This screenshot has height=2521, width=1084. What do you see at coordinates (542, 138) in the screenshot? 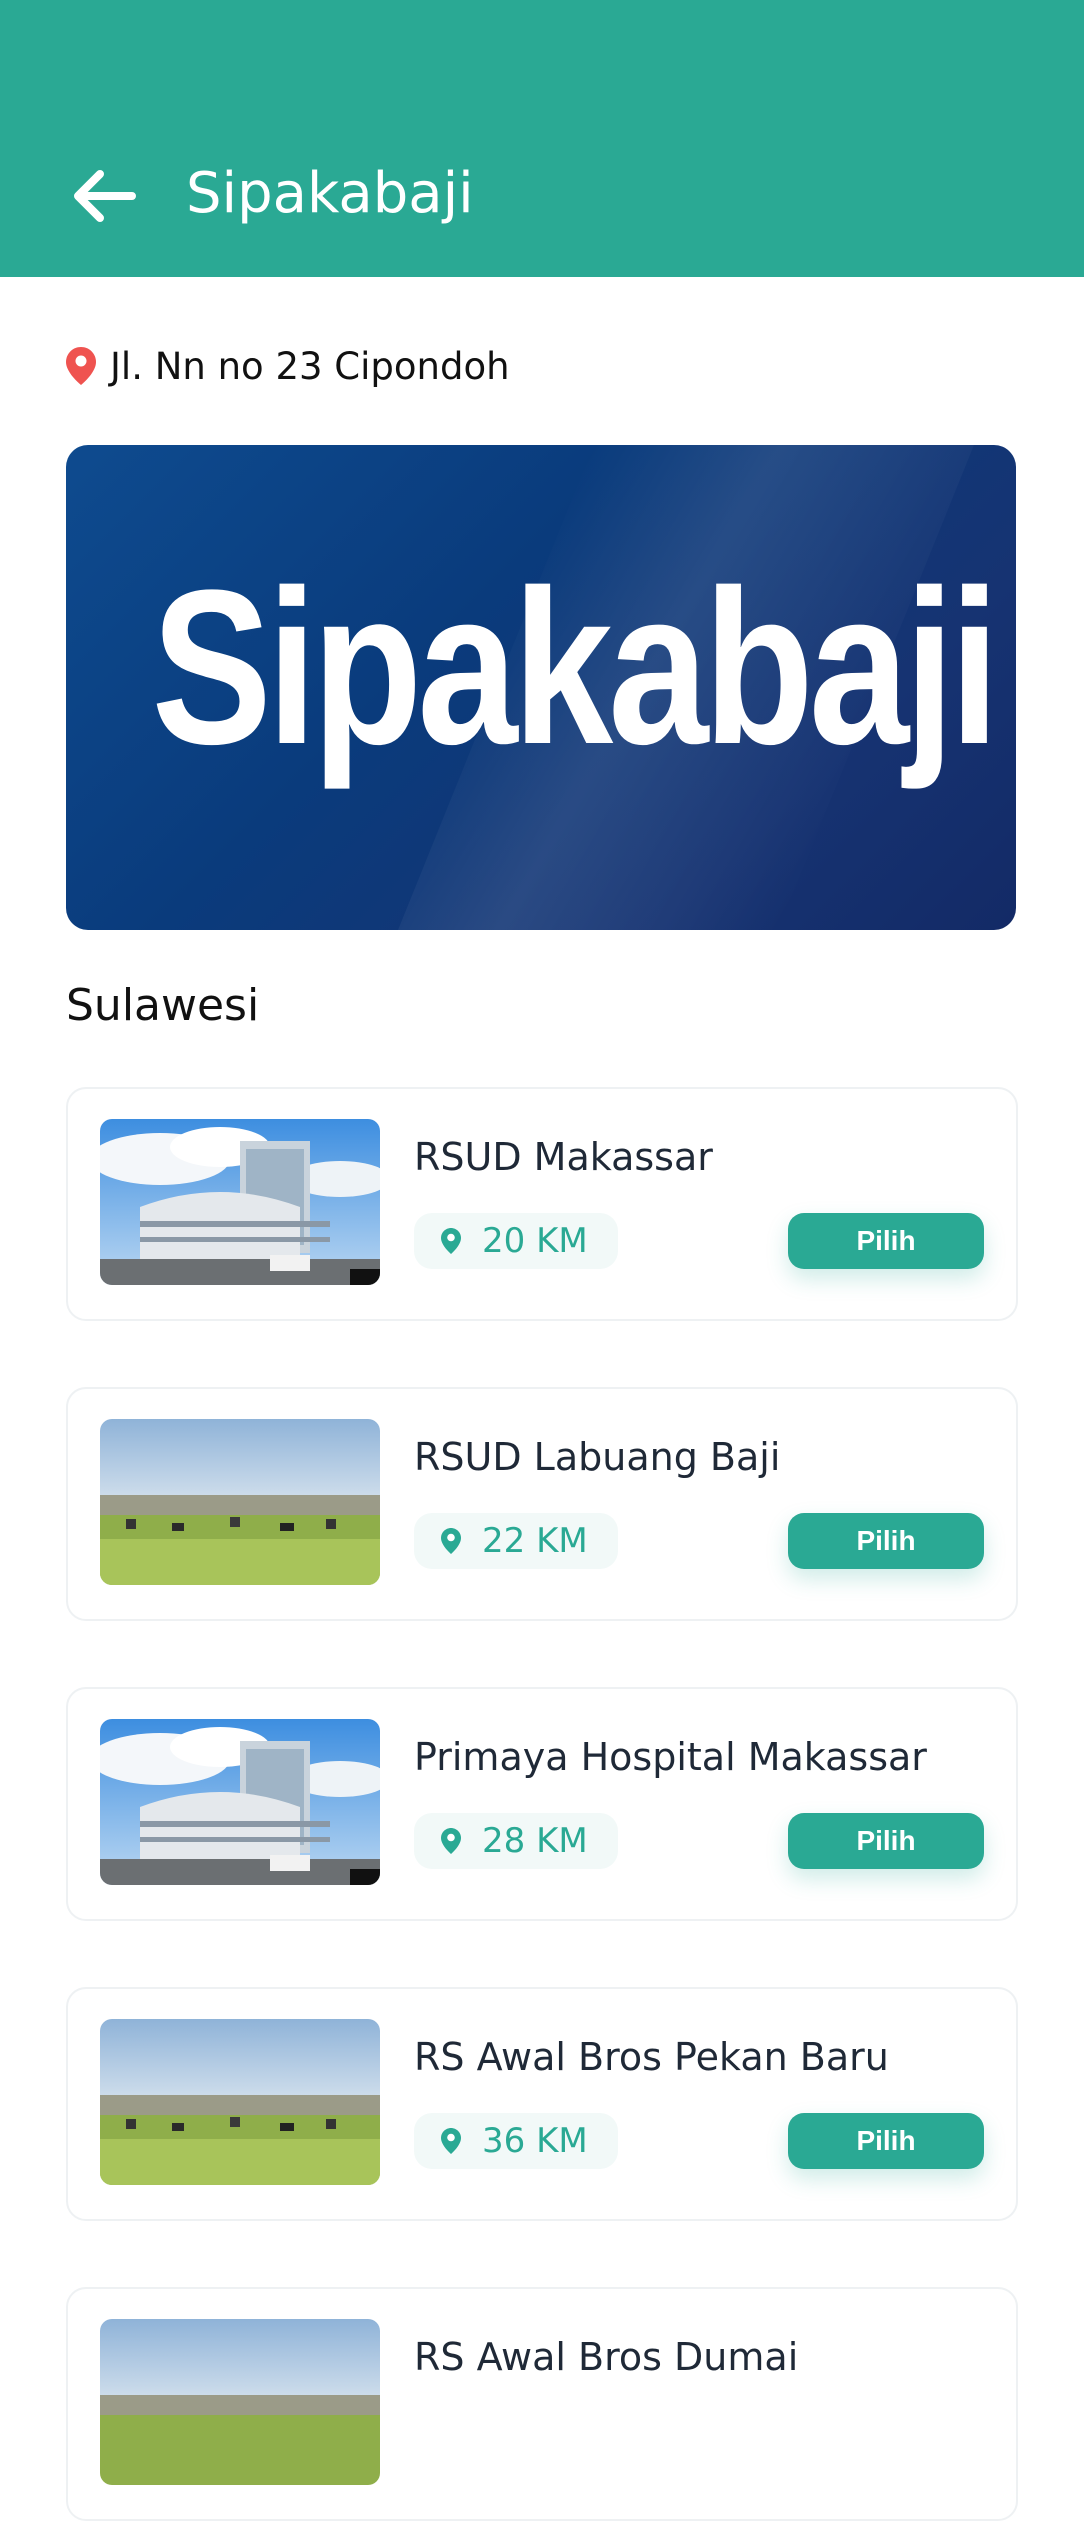
I see `app-bar: Sipakabaji` at bounding box center [542, 138].